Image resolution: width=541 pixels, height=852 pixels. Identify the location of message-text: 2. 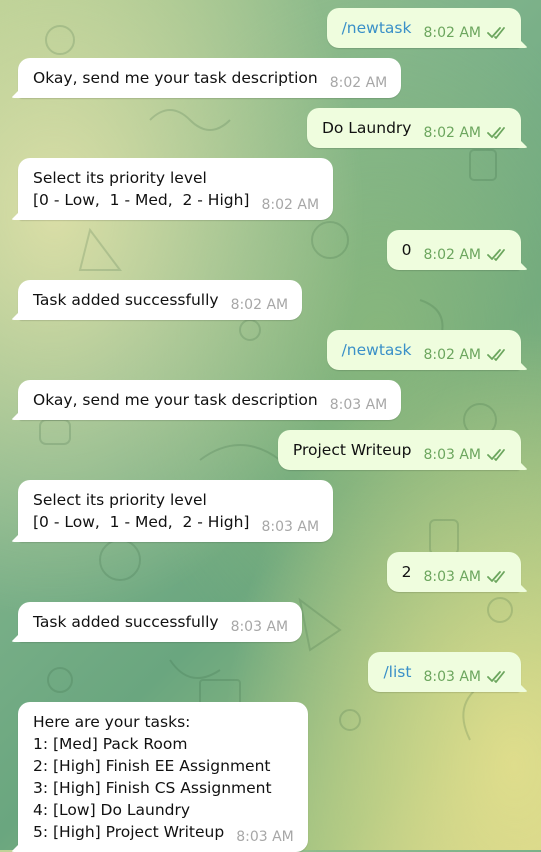
(406, 572).